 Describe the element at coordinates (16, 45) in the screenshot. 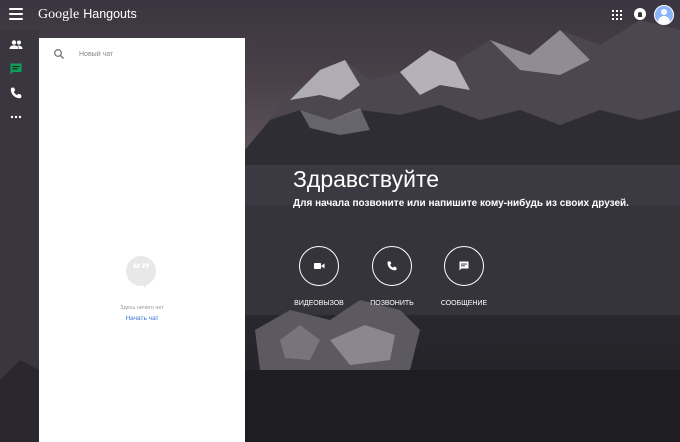

I see `people-icon` at that location.